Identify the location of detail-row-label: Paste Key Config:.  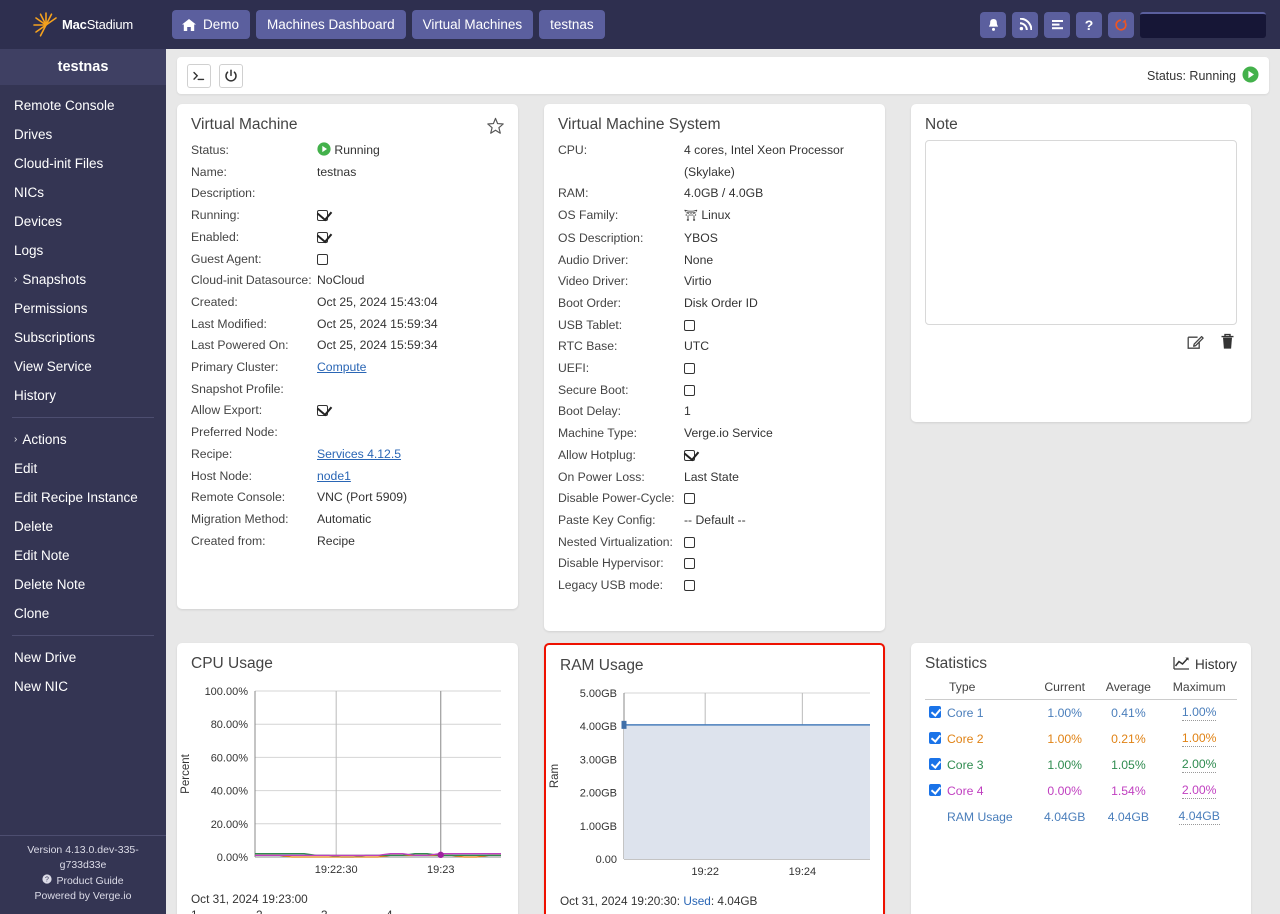
(607, 519).